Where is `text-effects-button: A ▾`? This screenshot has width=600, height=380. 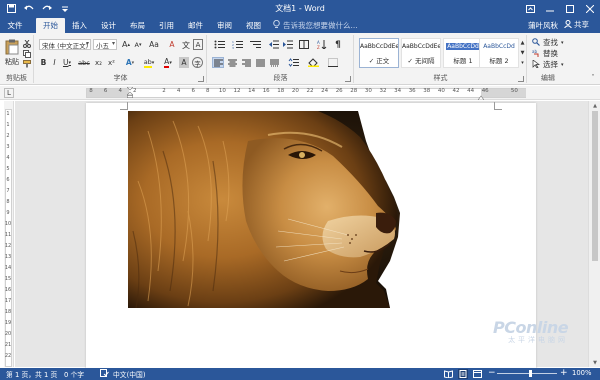
text-effects-button: A ▾ is located at coordinates (130, 62).